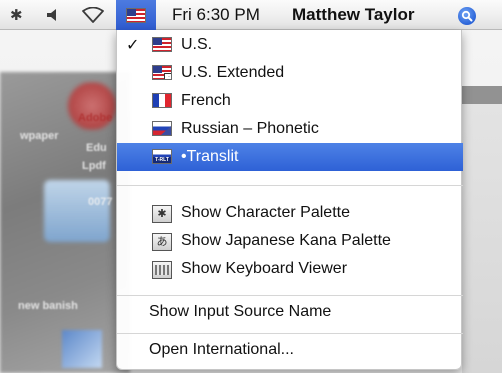 This screenshot has width=502, height=373. I want to click on menu-item-translit: T-RLT •Translit, so click(290, 157).